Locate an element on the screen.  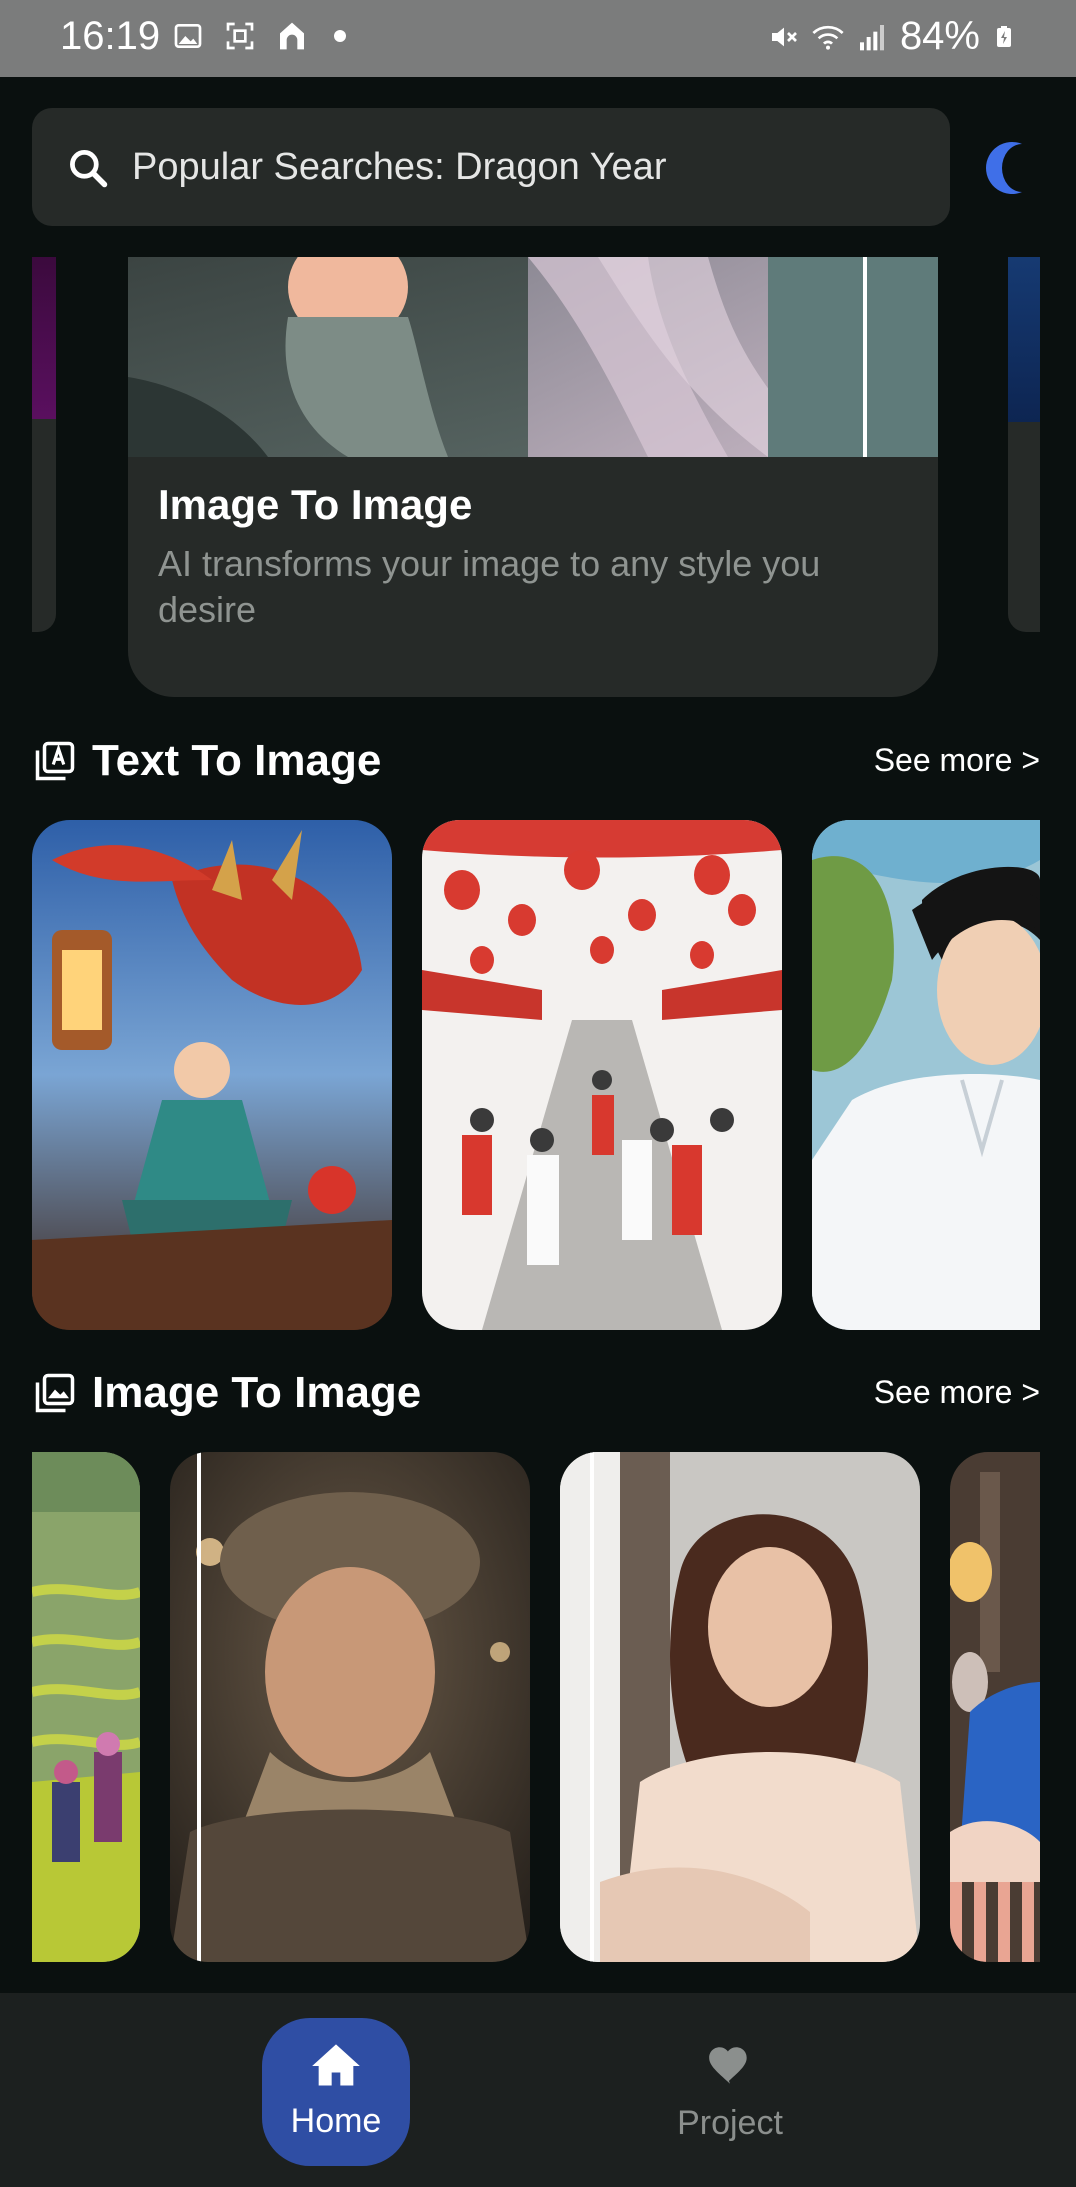
nav-home-label: Home is located at coordinates (336, 2121).